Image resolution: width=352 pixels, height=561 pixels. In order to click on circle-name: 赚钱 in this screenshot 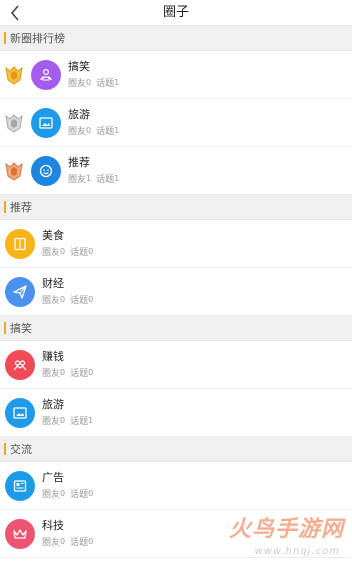, I will do `click(53, 356)`.